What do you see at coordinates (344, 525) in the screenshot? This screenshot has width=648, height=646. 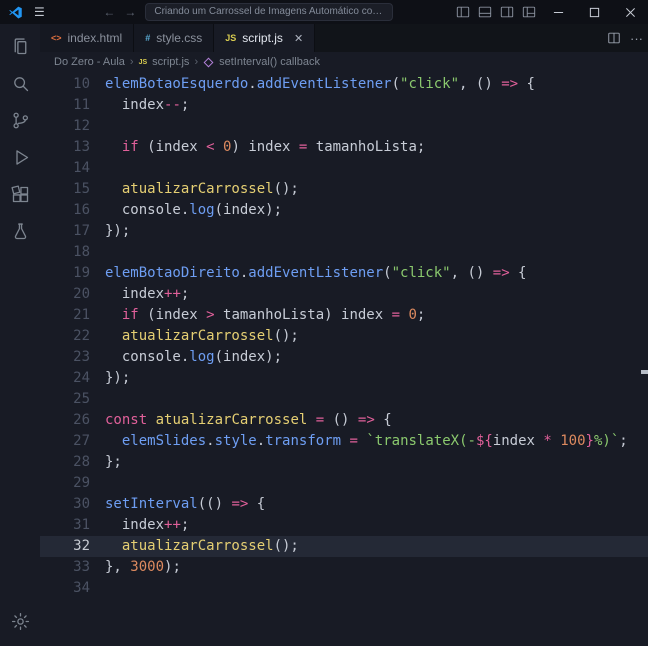 I see `code-line-31: 31 index++;` at bounding box center [344, 525].